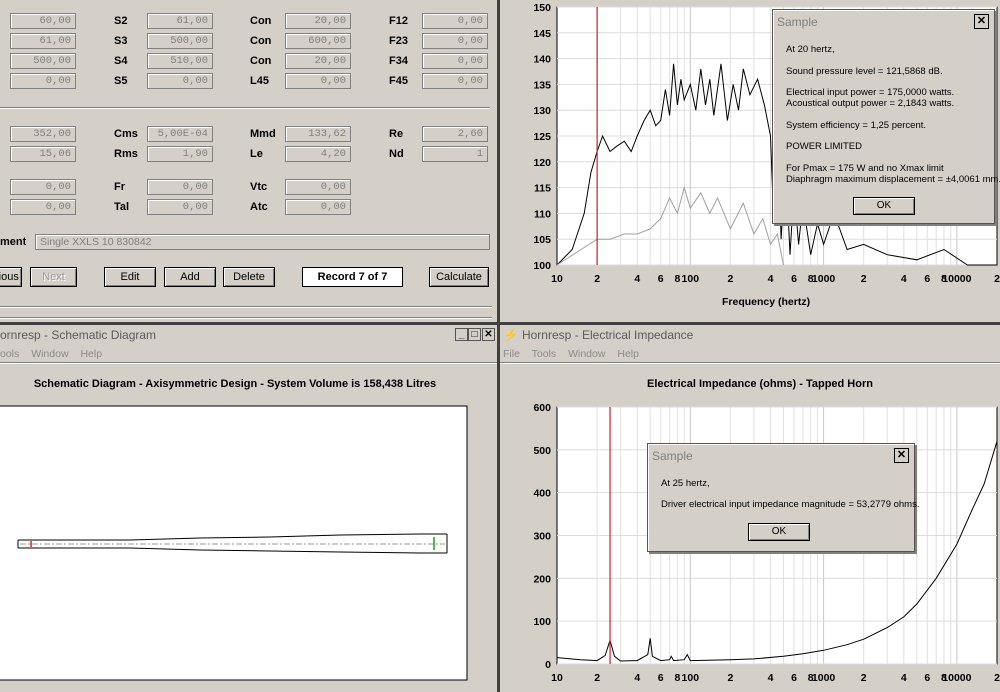 The image size is (1000, 692). I want to click on param-label: F34, so click(398, 61).